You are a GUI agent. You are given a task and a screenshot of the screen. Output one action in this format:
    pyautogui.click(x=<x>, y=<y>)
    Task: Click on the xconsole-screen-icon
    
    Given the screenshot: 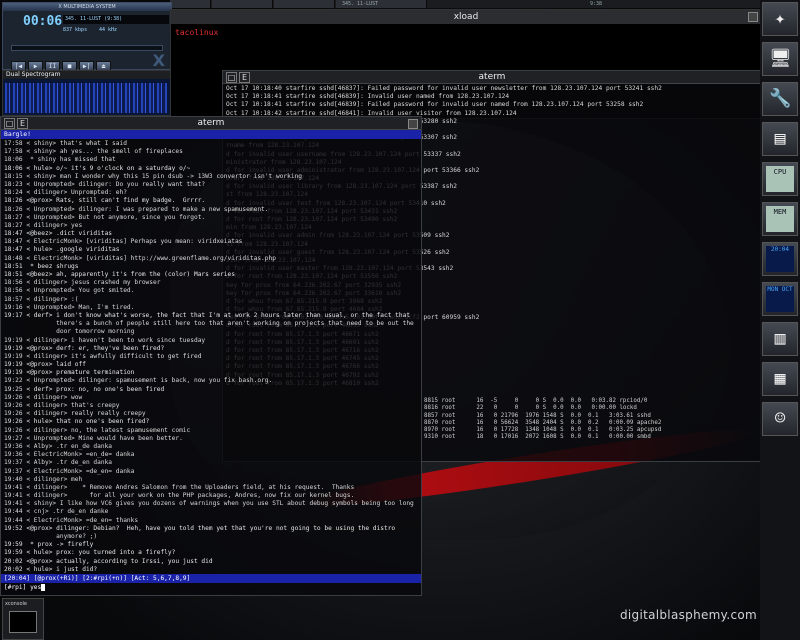 What is the action you would take?
    pyautogui.click(x=23, y=622)
    